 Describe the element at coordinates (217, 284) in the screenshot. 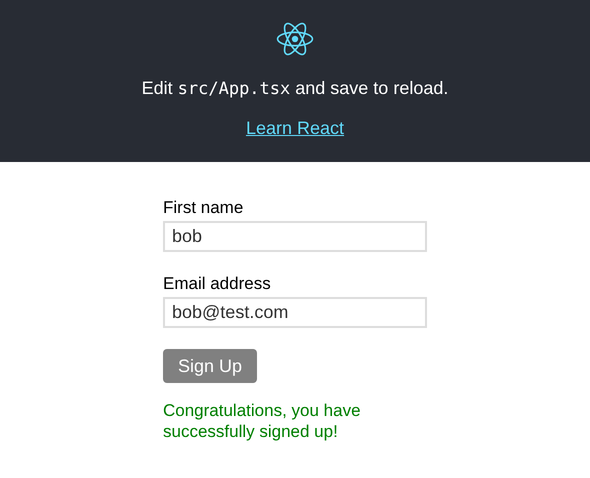

I see `field-label: Email address` at that location.